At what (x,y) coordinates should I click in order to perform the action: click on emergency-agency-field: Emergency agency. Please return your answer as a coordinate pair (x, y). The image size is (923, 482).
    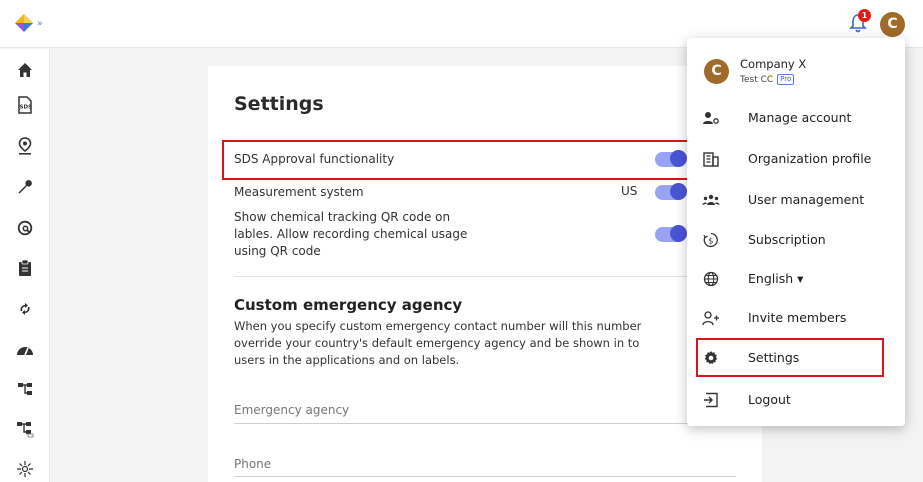
    Looking at the image, I should click on (291, 410).